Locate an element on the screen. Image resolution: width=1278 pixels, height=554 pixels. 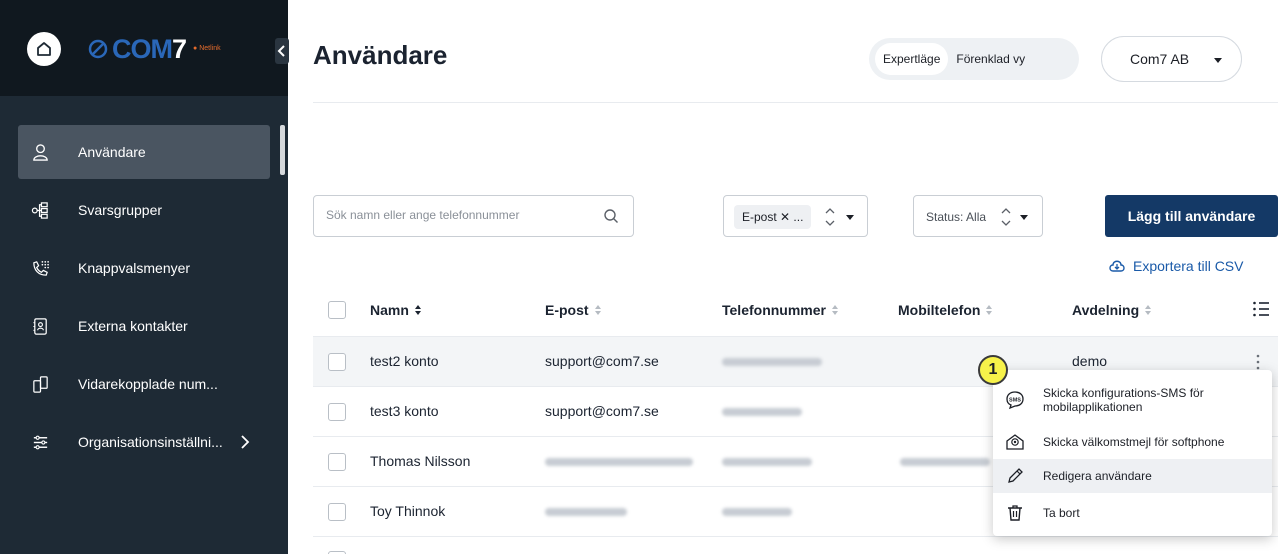
cell-mobile-blurred is located at coordinates (945, 462).